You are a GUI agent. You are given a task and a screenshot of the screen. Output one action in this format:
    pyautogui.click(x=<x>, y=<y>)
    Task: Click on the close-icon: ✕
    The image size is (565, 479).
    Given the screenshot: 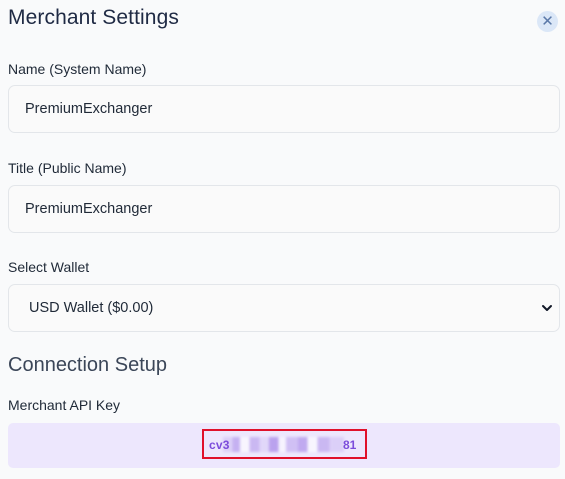 What is the action you would take?
    pyautogui.click(x=547, y=21)
    